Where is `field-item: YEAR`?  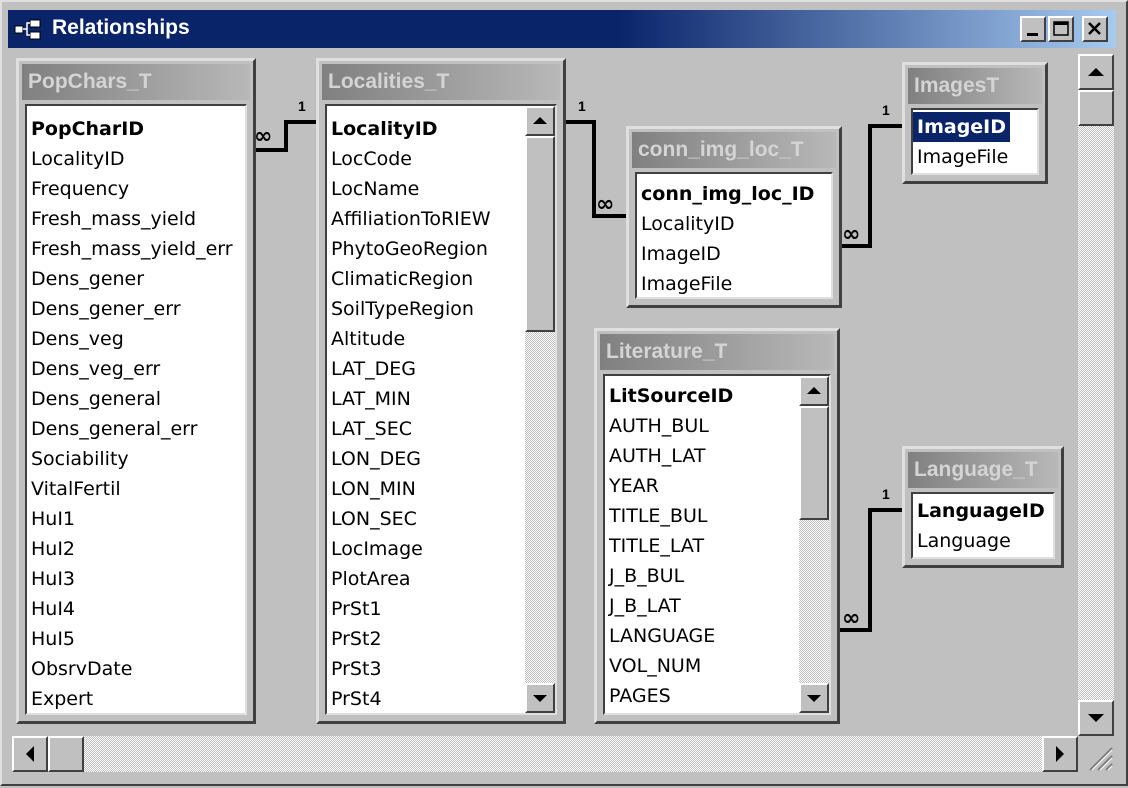
field-item: YEAR is located at coordinates (717, 486).